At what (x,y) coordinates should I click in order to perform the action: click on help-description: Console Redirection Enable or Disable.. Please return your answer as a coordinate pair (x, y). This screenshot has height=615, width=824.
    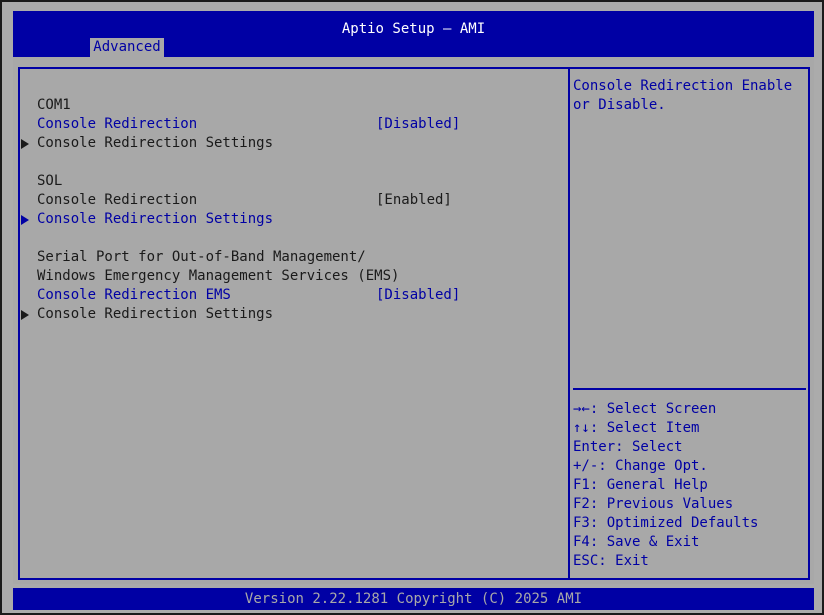
    Looking at the image, I should click on (683, 95).